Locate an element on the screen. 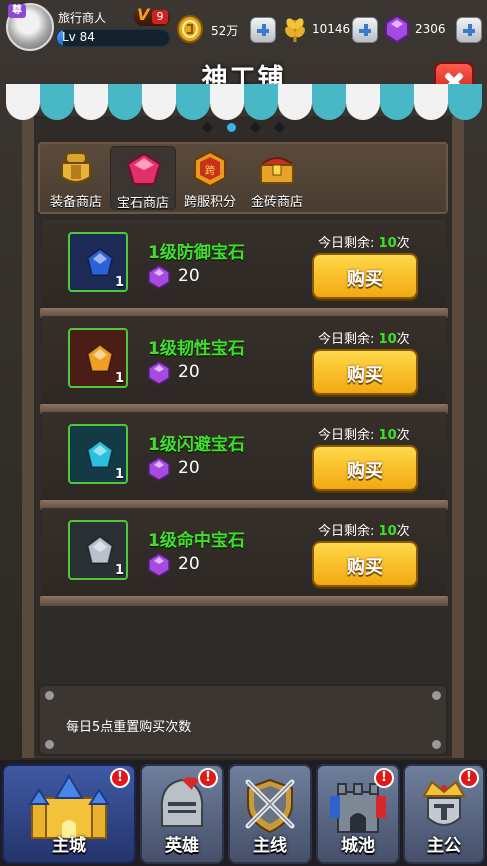  reset-notice: 每日5点重置购买次数 is located at coordinates (129, 727).